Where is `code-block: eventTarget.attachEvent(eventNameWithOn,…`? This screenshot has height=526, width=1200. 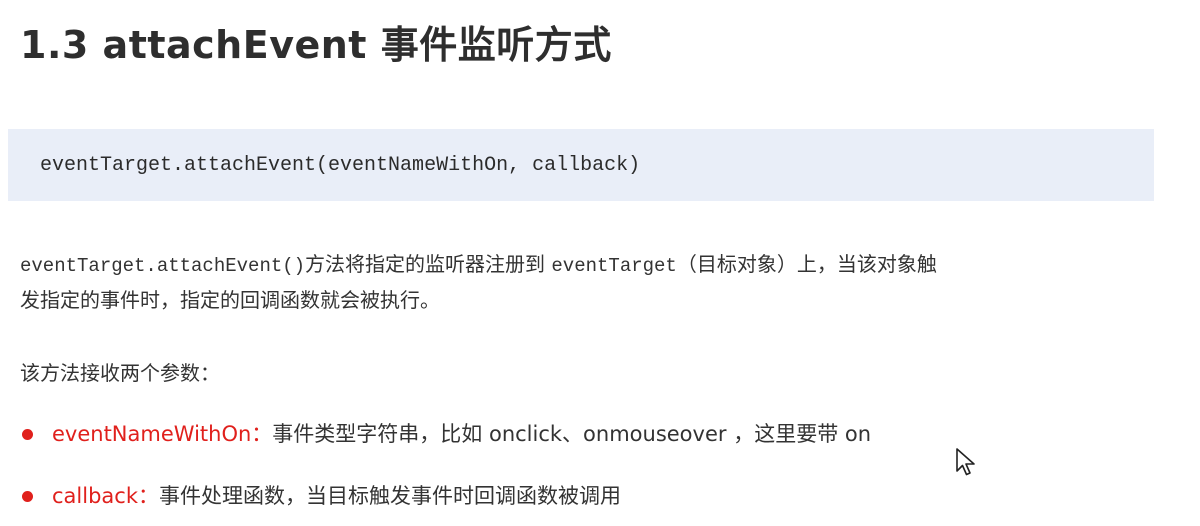 code-block: eventTarget.attachEvent(eventNameWithOn,… is located at coordinates (581, 165).